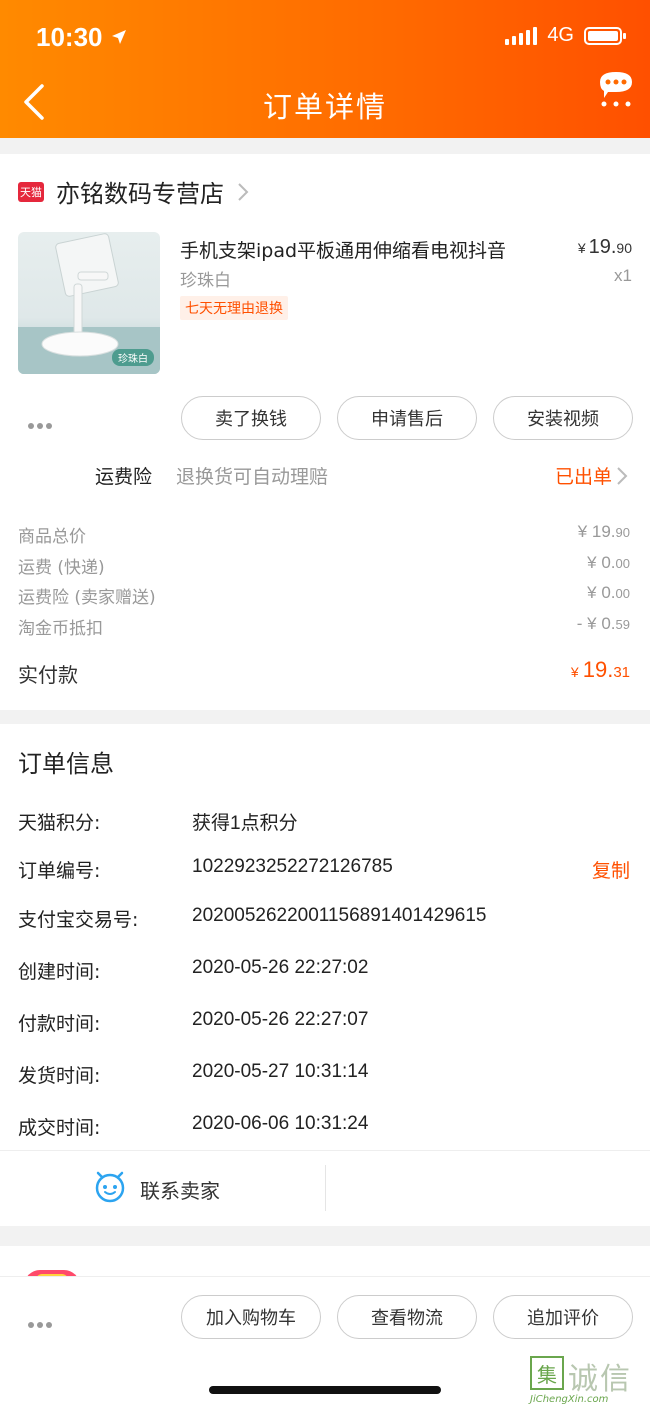 The width and height of the screenshot is (650, 1406). Describe the element at coordinates (251, 418) in the screenshot. I see `sell-button: 卖了换钱` at that location.